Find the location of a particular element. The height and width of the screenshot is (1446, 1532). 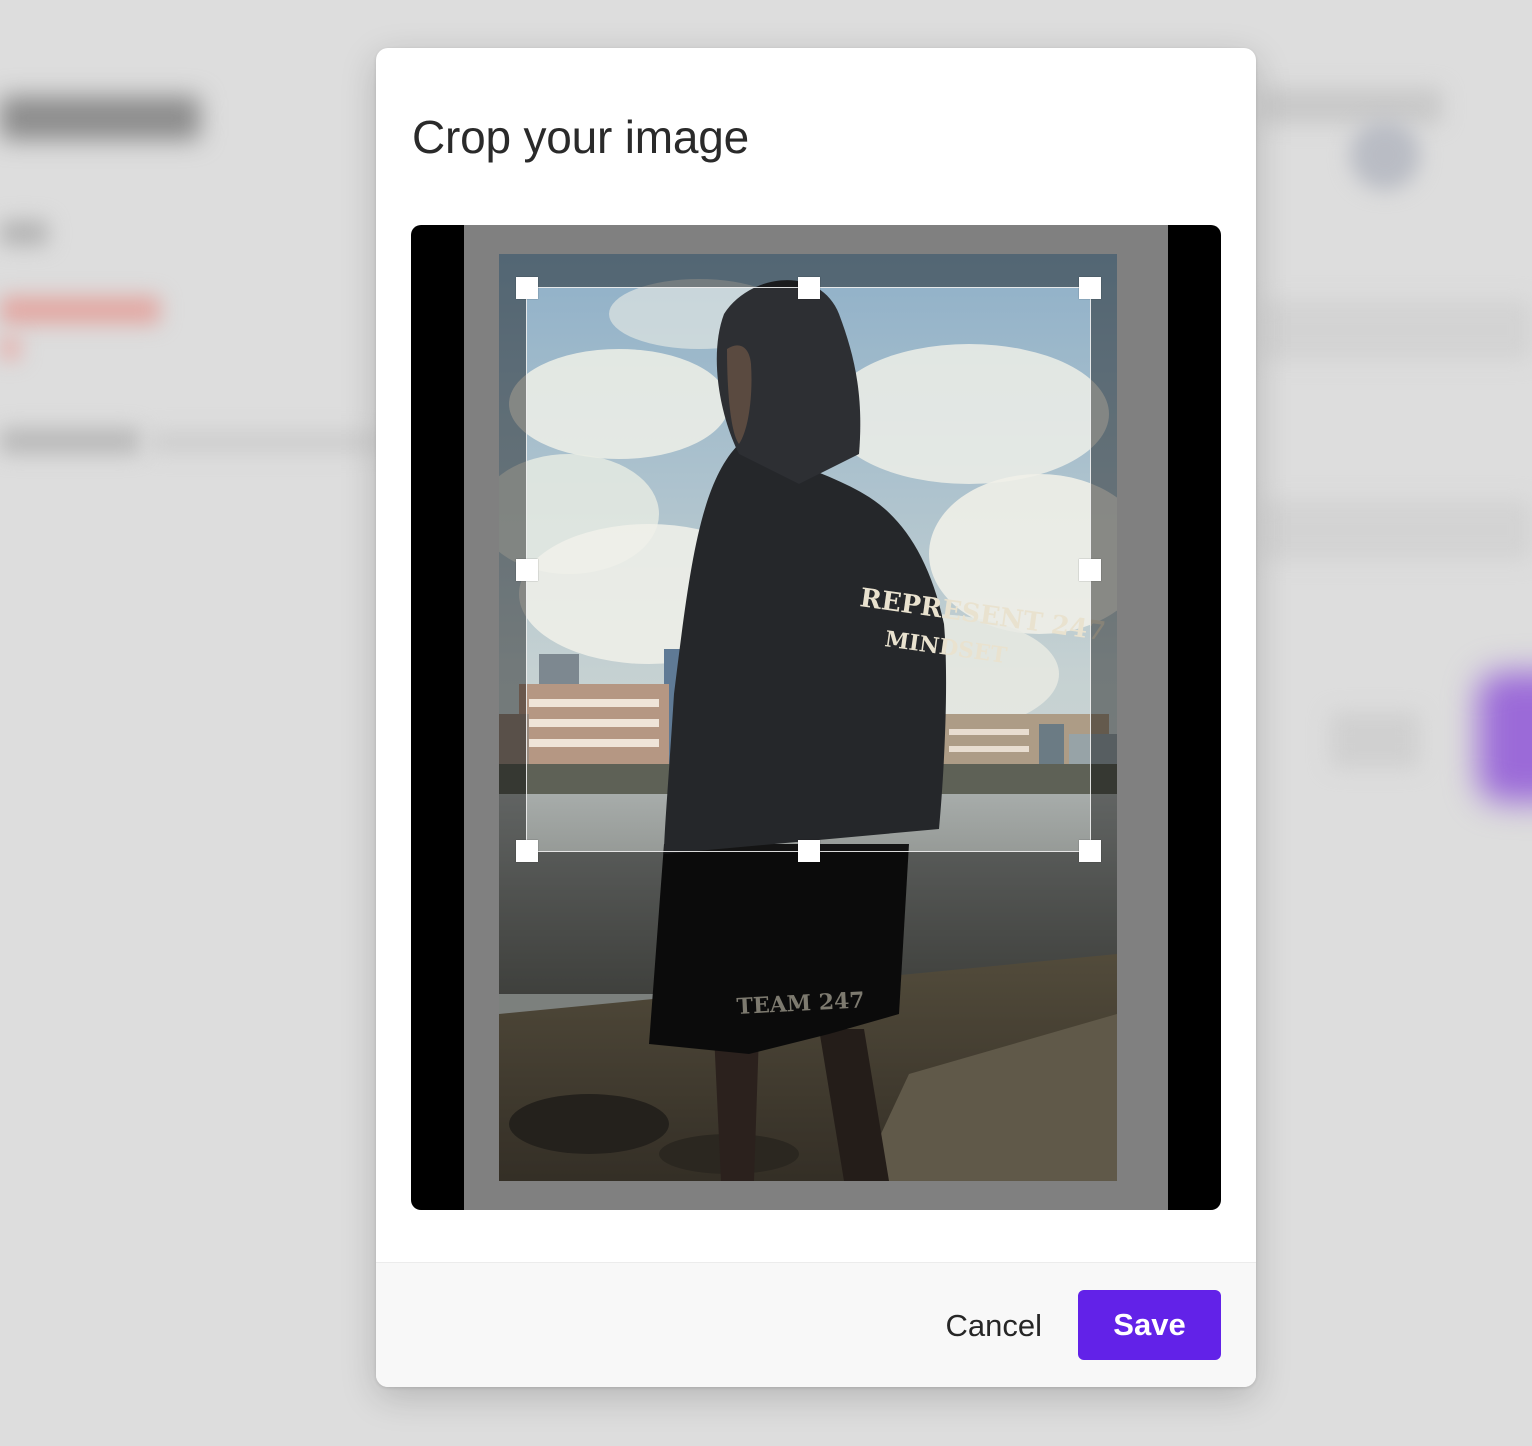

crop-handle-top-right is located at coordinates (1090, 288).